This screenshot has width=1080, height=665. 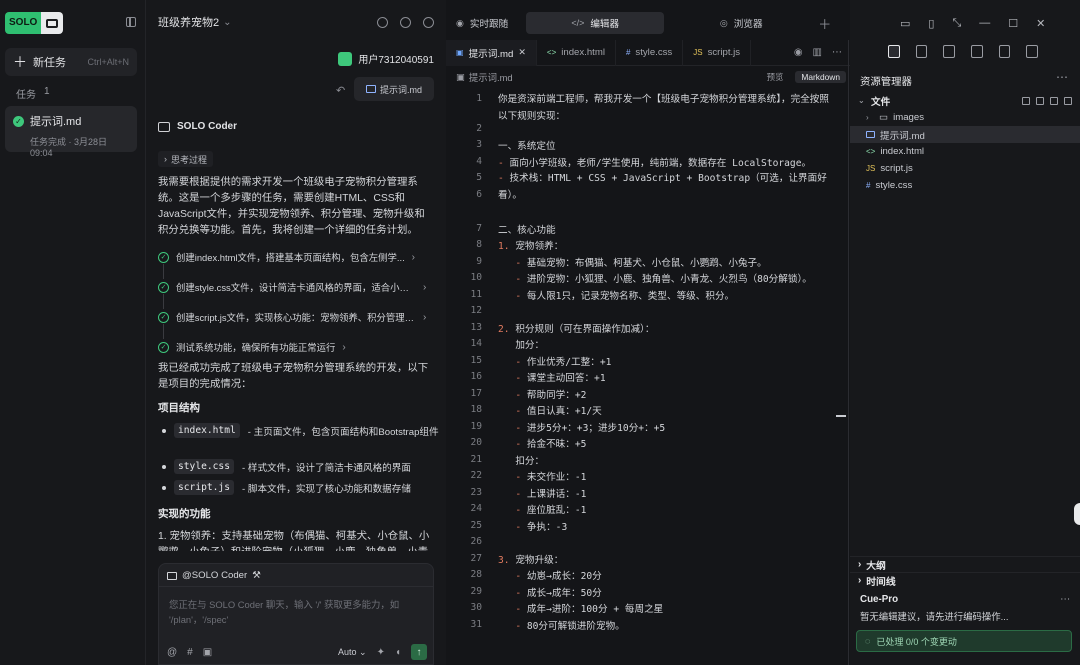 I want to click on send-button: ↑, so click(x=419, y=652).